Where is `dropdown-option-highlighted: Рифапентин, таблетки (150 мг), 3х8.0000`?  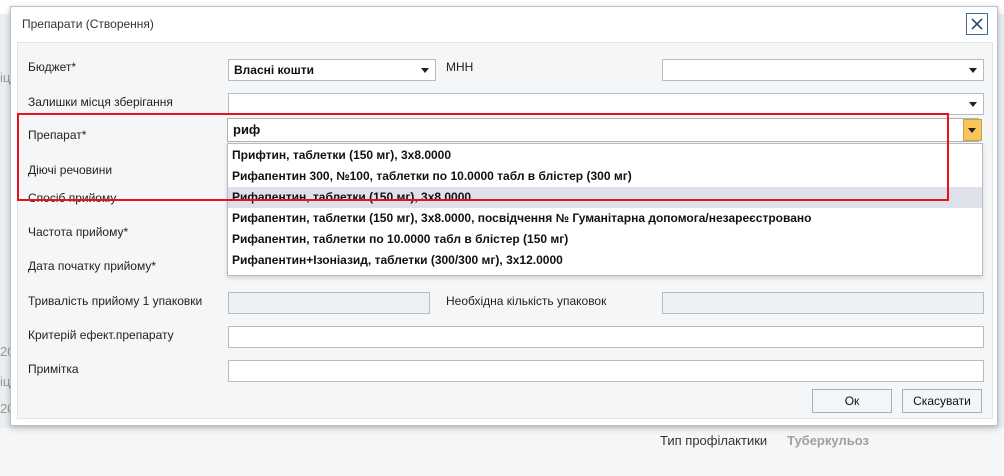 dropdown-option-highlighted: Рифапентин, таблетки (150 мг), 3х8.0000 is located at coordinates (605, 197).